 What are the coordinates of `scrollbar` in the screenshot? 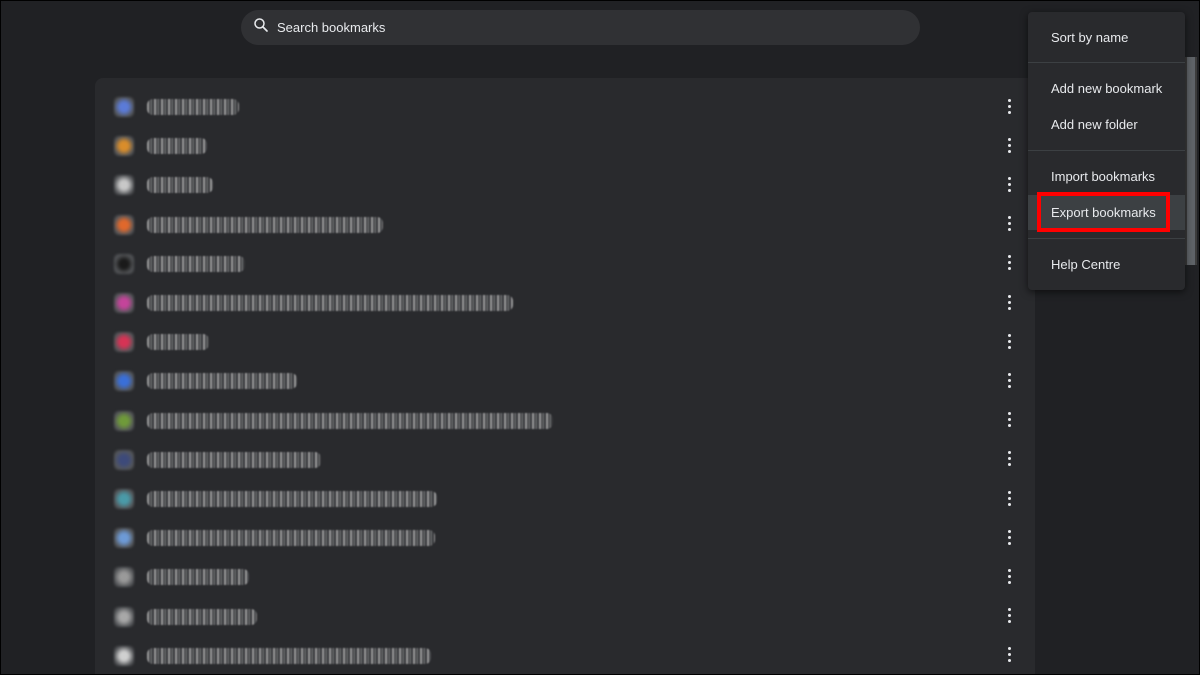 It's located at (1191, 161).